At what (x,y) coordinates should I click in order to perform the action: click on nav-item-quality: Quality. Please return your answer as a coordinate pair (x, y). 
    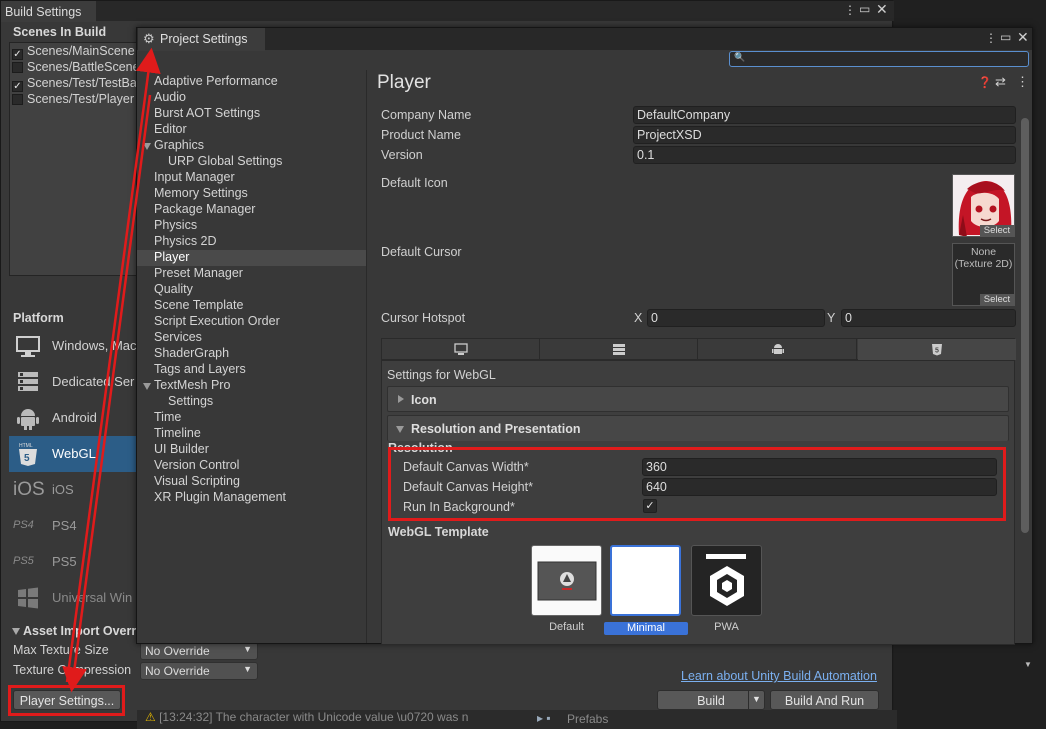
    Looking at the image, I should click on (173, 290).